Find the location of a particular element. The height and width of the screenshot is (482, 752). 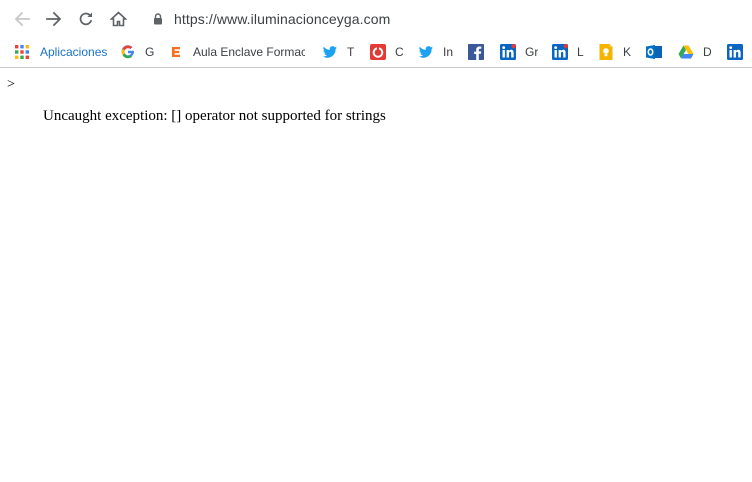

bookmark-label: Gr is located at coordinates (532, 52).